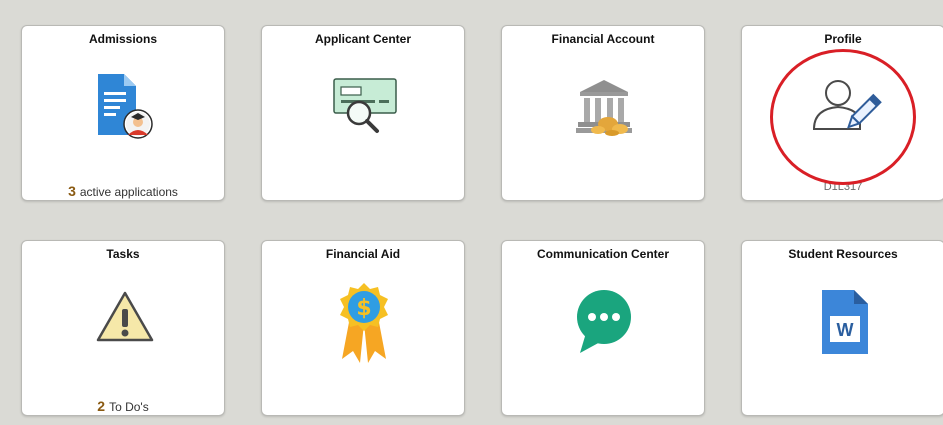 This screenshot has height=425, width=943. What do you see at coordinates (364, 323) in the screenshot?
I see `dollar-award-icon: $` at bounding box center [364, 323].